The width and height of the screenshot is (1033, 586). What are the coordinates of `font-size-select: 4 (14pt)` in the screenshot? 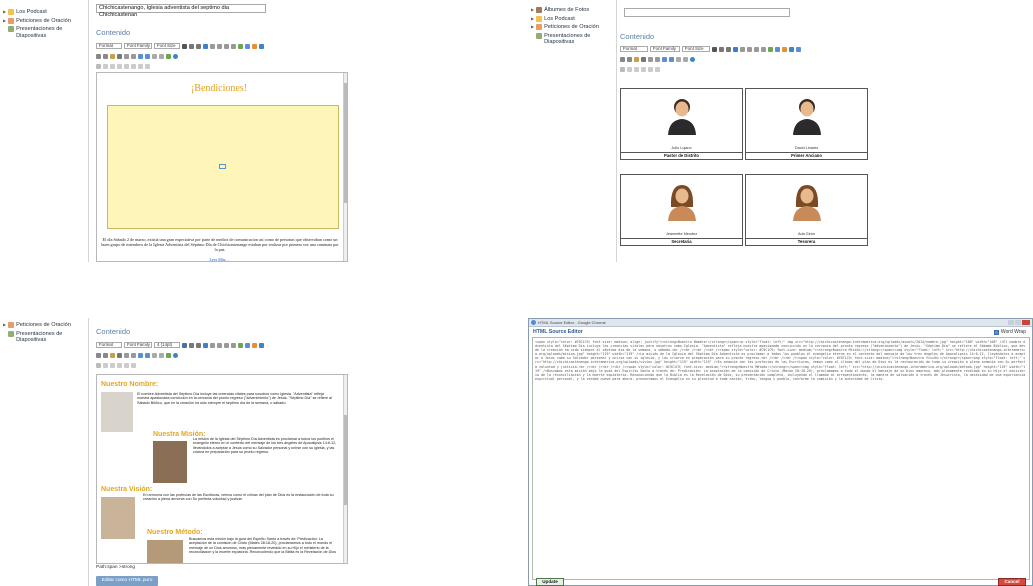 It's located at (167, 345).